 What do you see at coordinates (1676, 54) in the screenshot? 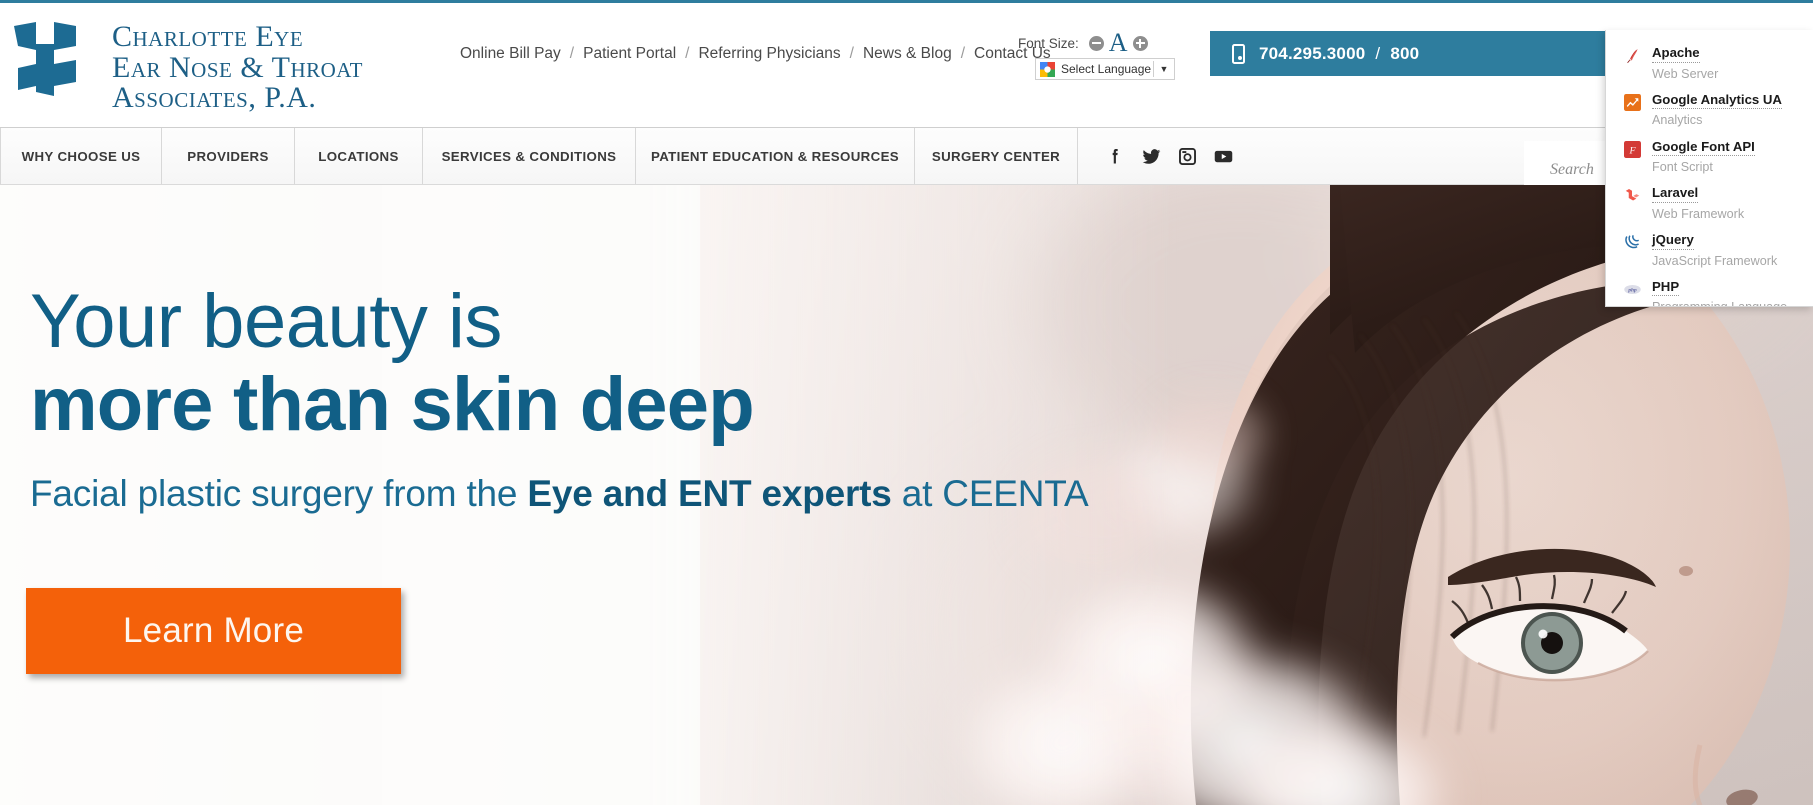
I see `tech-name: Apache` at bounding box center [1676, 54].